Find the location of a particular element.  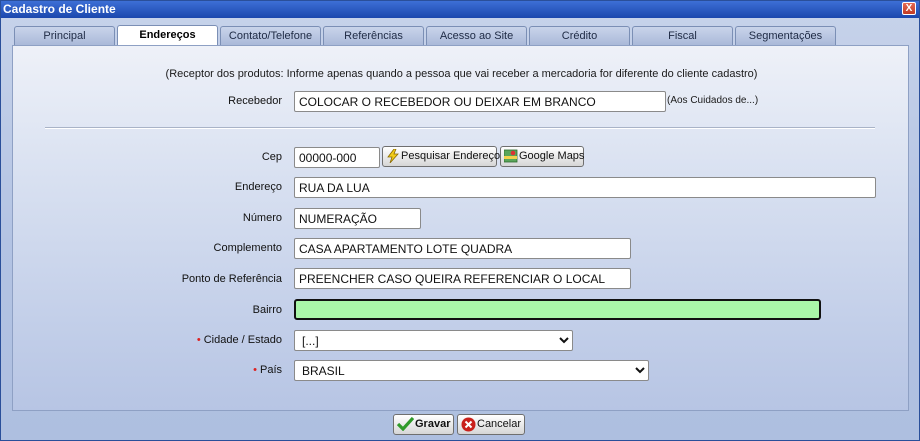

complemento-label: Complemento is located at coordinates (247, 248).